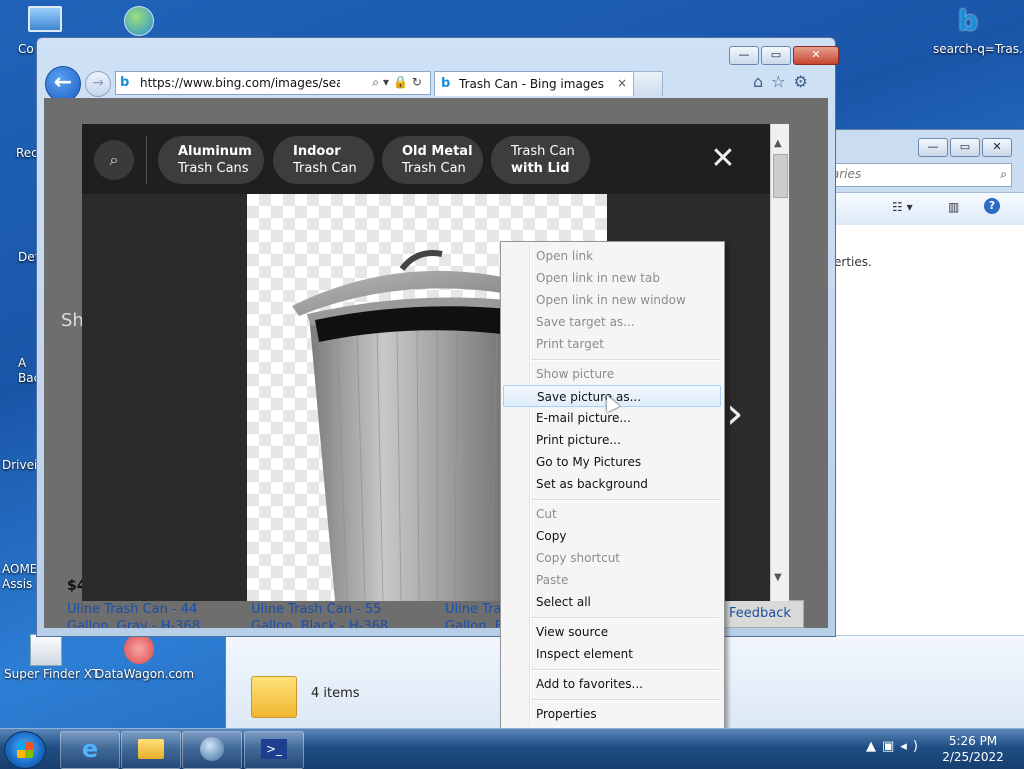 The height and width of the screenshot is (769, 1024). What do you see at coordinates (612, 514) in the screenshot?
I see `menu-item-cut: Cut` at bounding box center [612, 514].